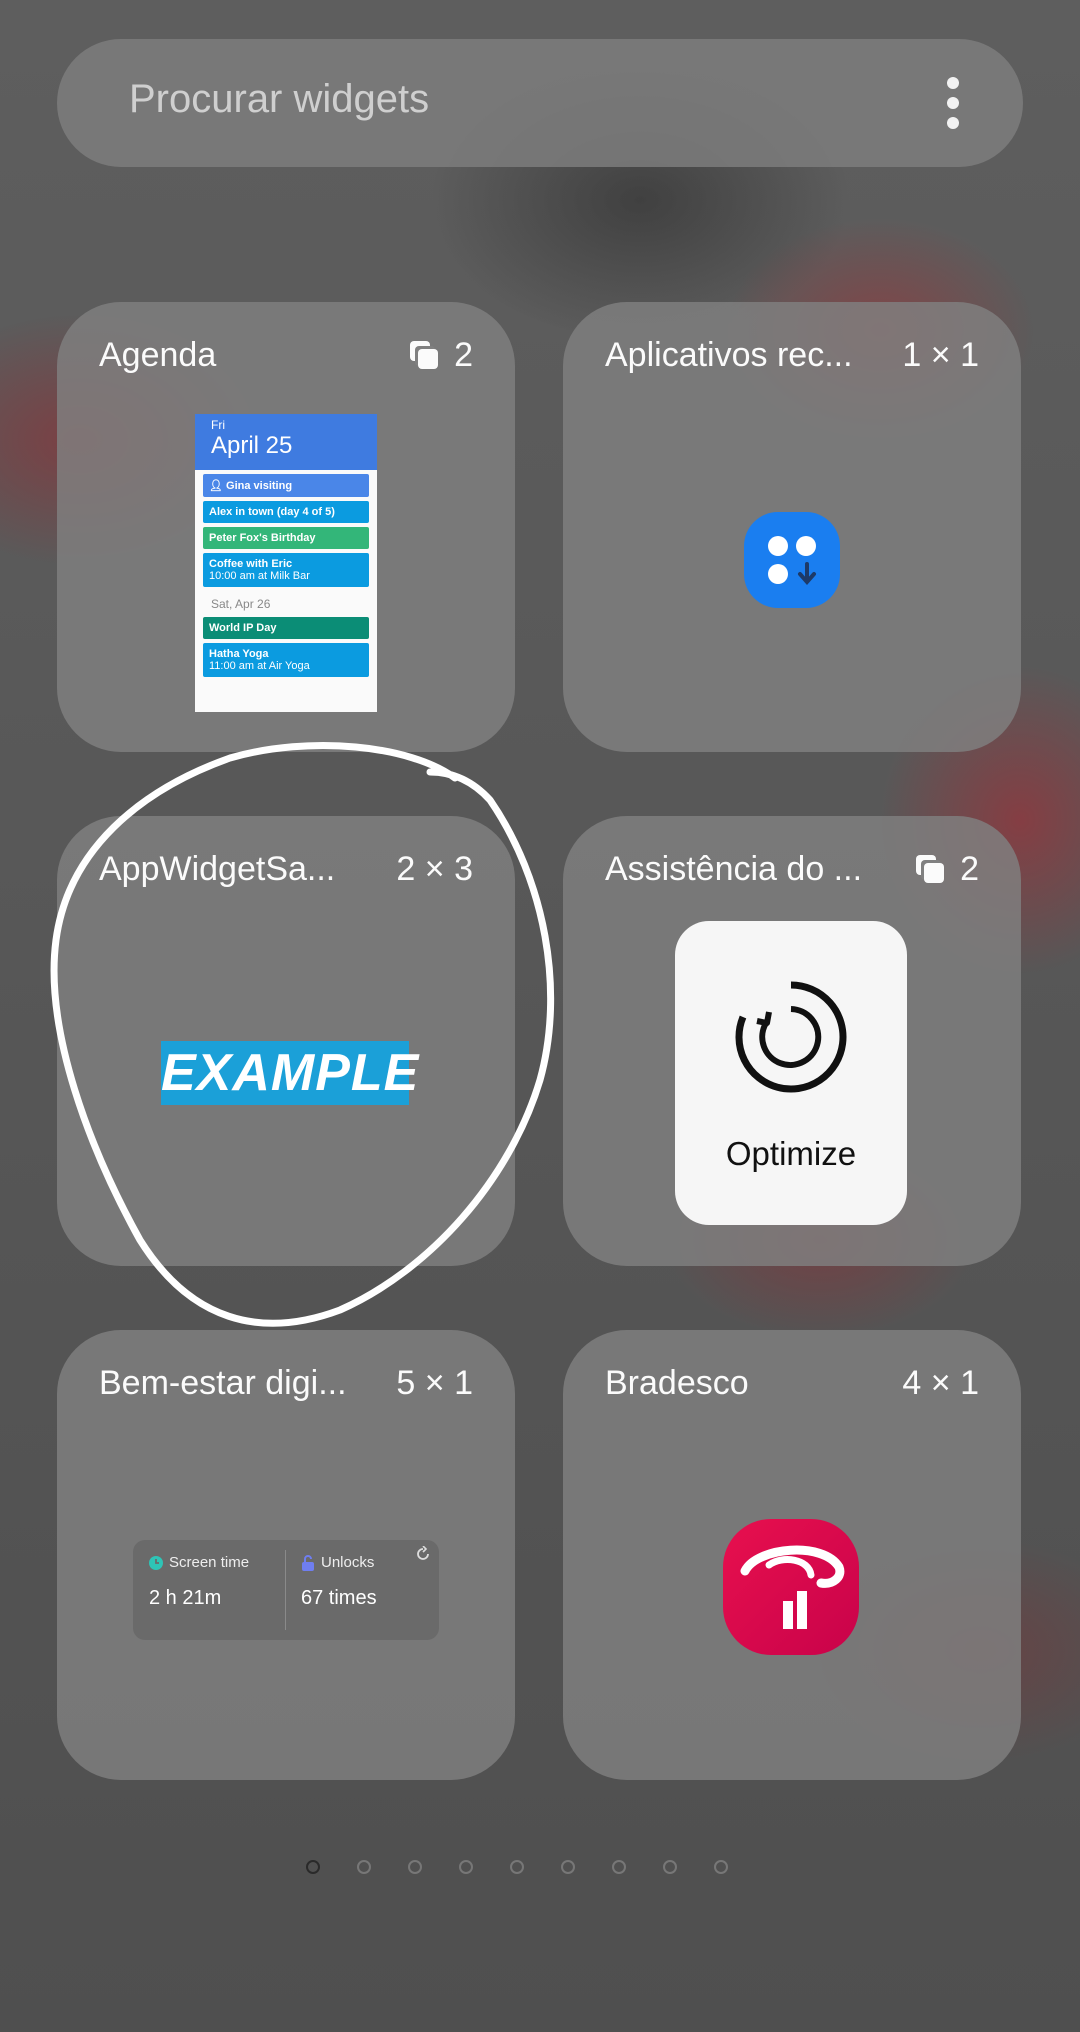 This screenshot has height=2032, width=1080. What do you see at coordinates (791, 1037) in the screenshot?
I see `optimize-refresh-icon` at bounding box center [791, 1037].